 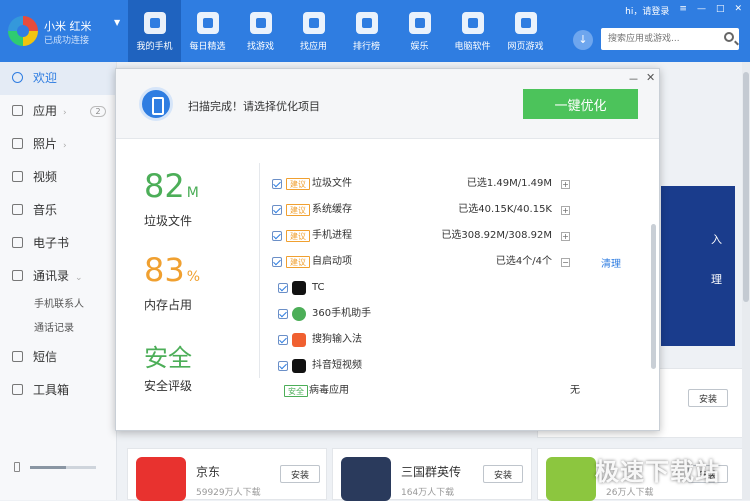 What do you see at coordinates (611, 262) in the screenshot?
I see `clean-link: 清理` at bounding box center [611, 262].